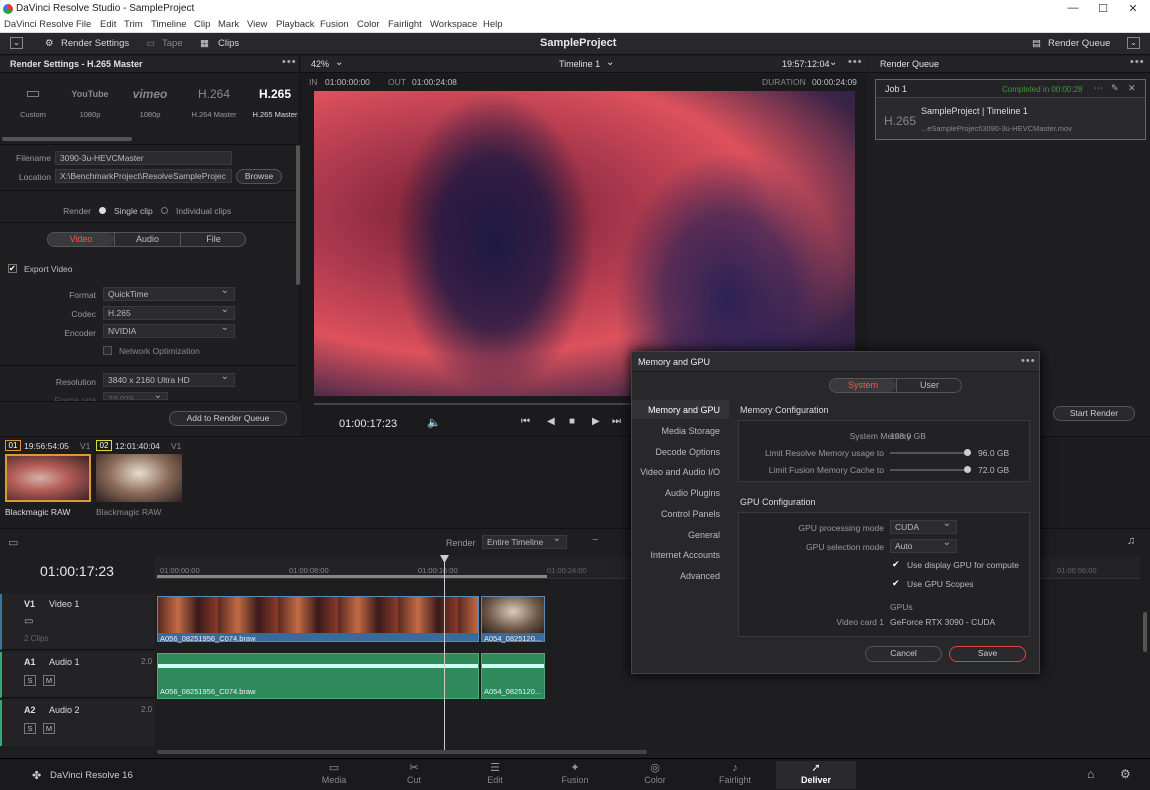 This screenshot has width=1150, height=790. I want to click on use-gpu-scopes-checkbox: ✔, so click(896, 583).